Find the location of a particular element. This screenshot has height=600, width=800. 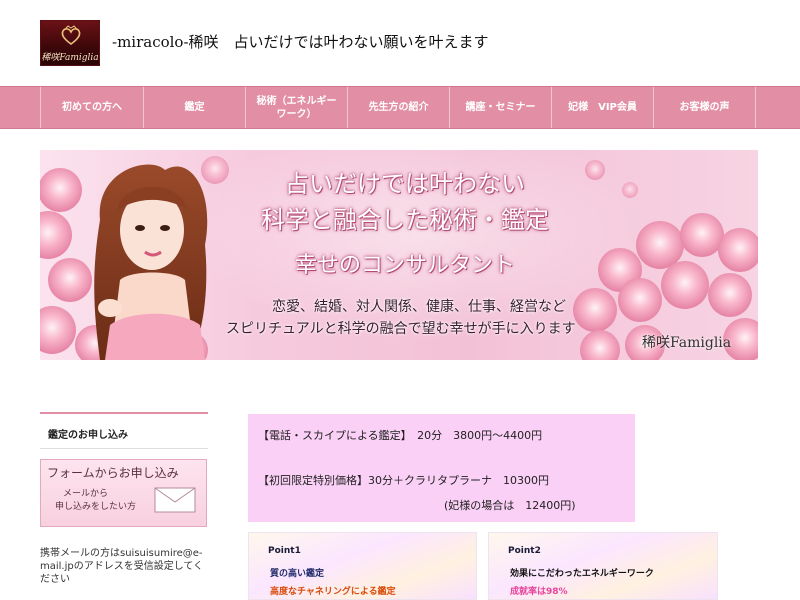

nav-item-label: 講座・セミナー is located at coordinates (500, 107).